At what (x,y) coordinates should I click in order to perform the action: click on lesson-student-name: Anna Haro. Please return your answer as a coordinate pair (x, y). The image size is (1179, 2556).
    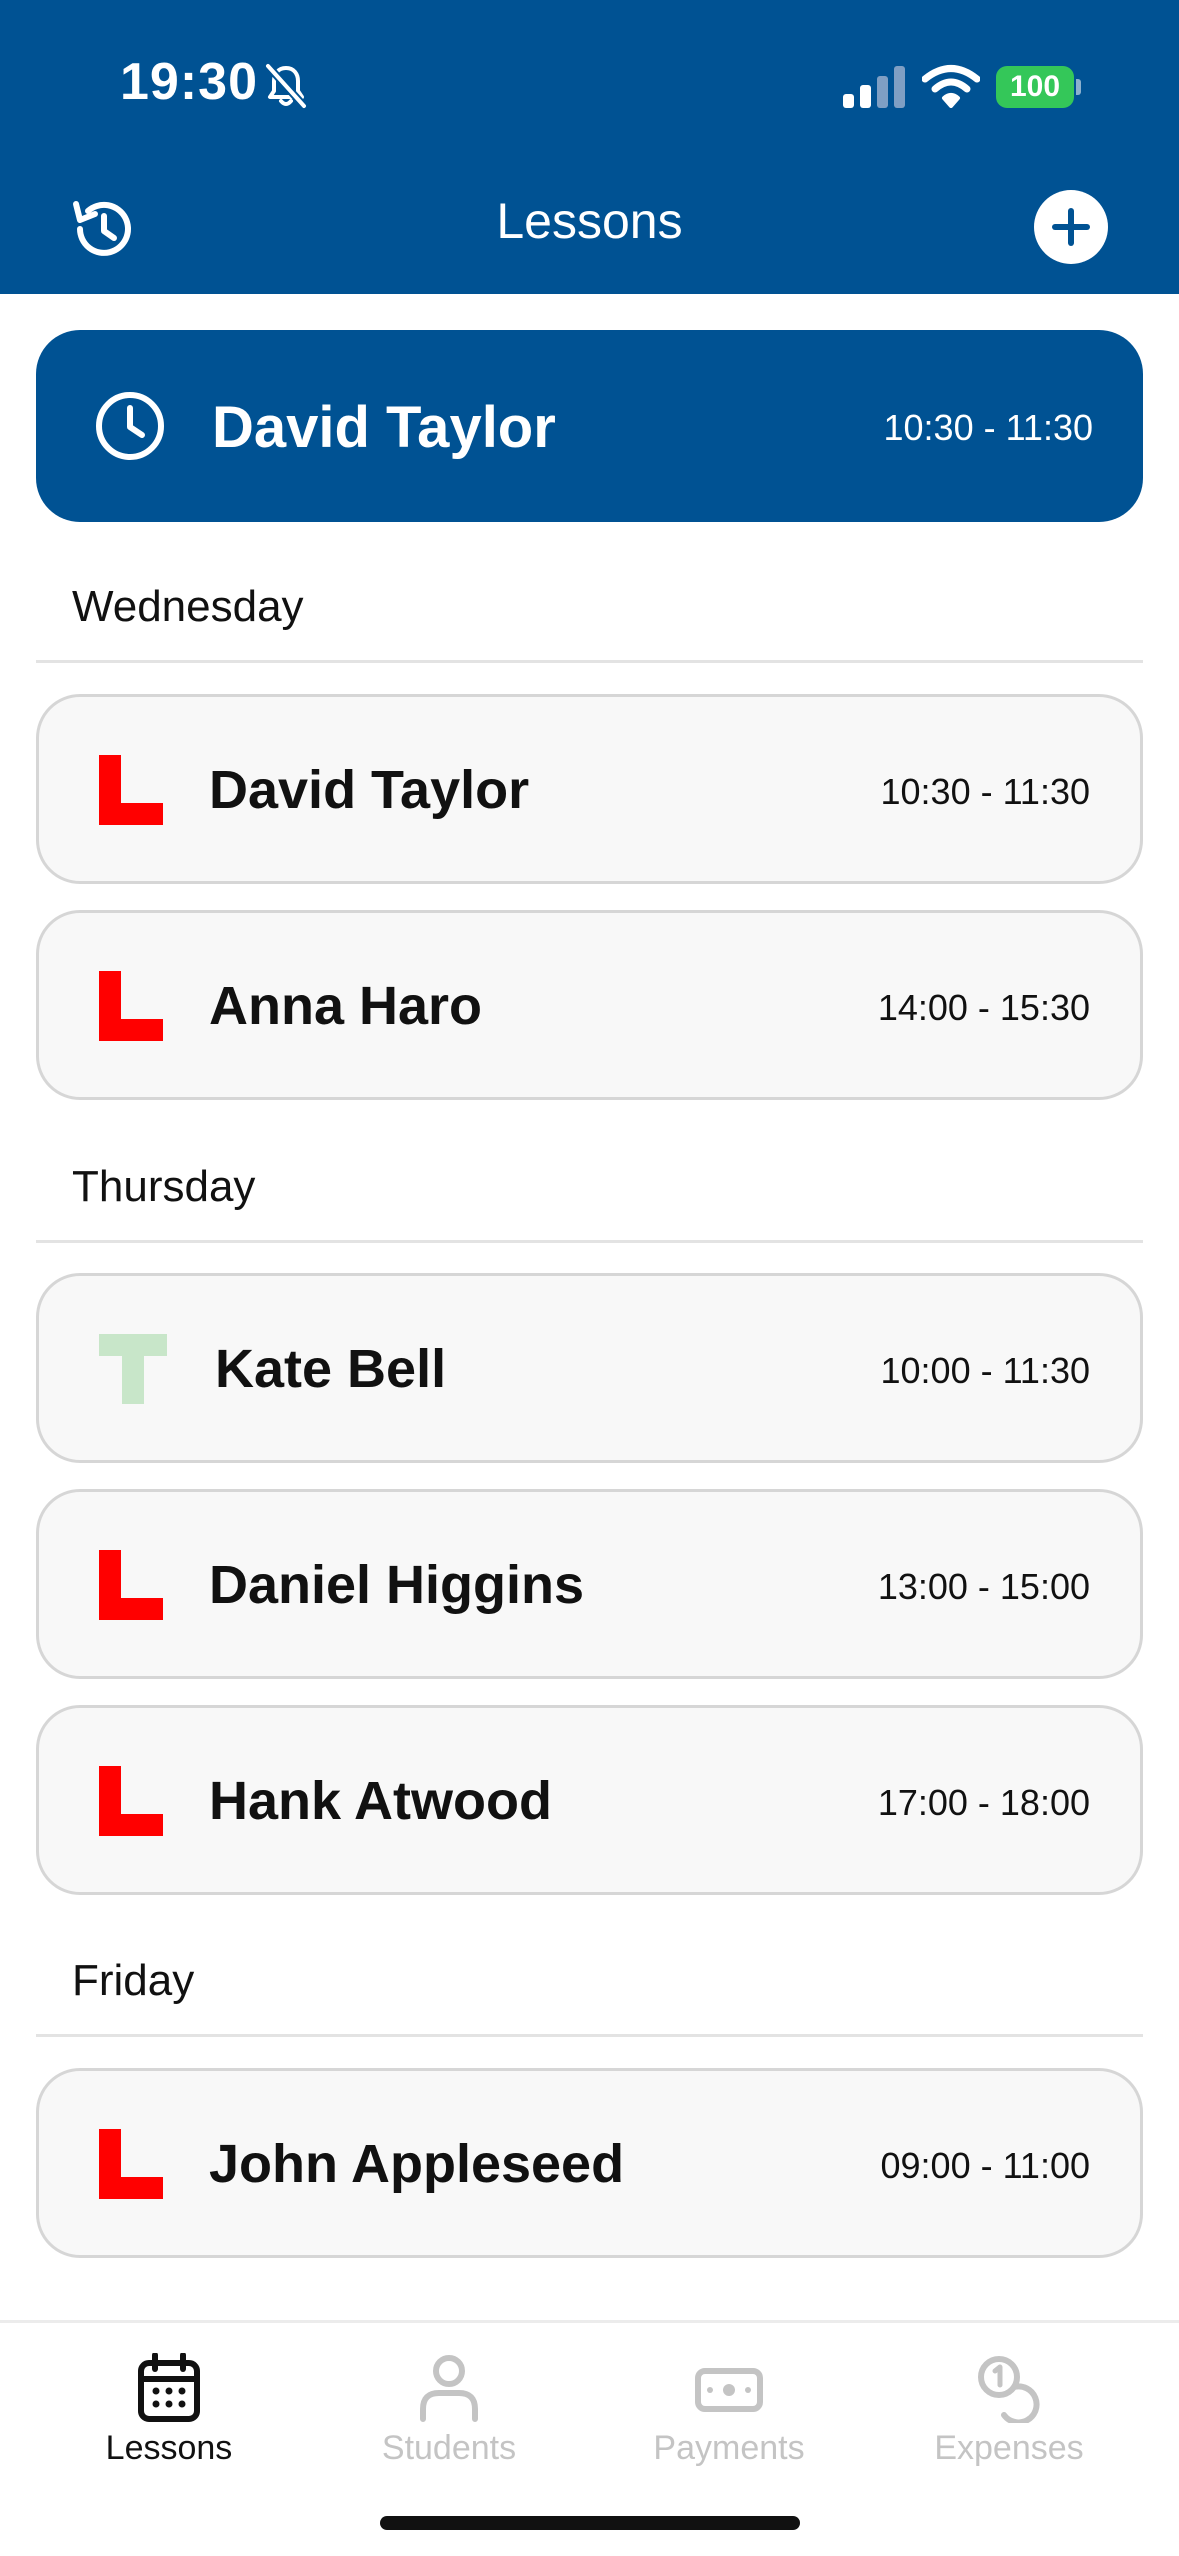
    Looking at the image, I should click on (346, 1006).